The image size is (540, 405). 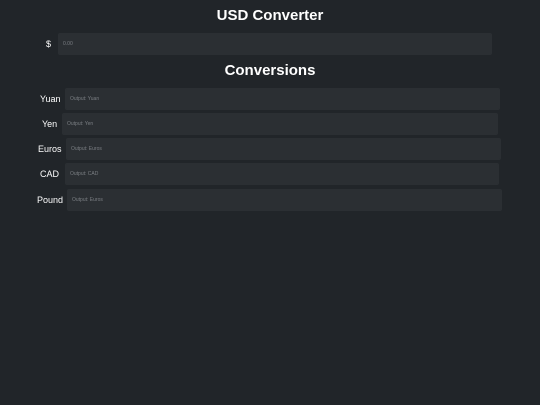 I want to click on conversion-row-cad: CAD, so click(x=269, y=174).